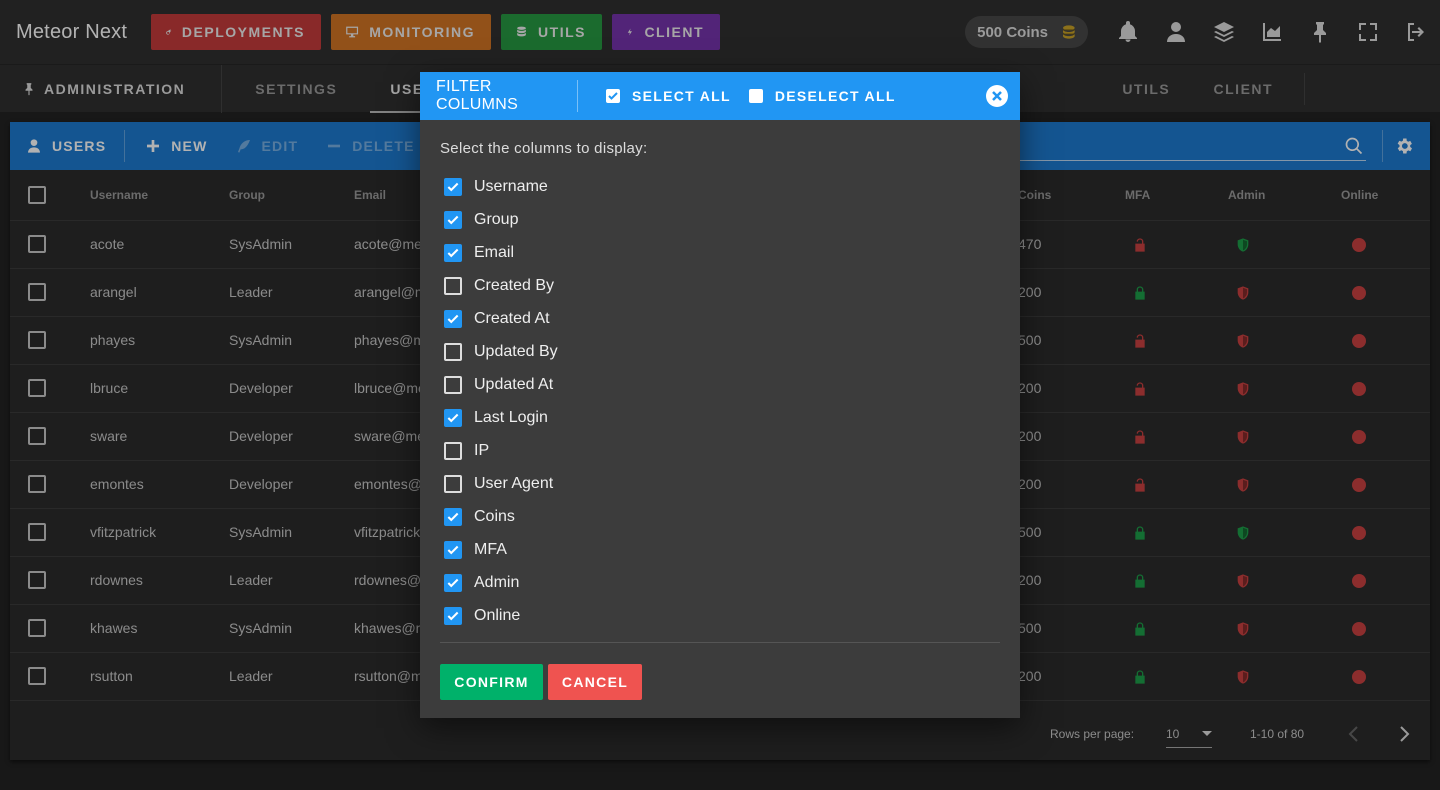 This screenshot has height=790, width=1440. I want to click on column-option-label: Username, so click(511, 186).